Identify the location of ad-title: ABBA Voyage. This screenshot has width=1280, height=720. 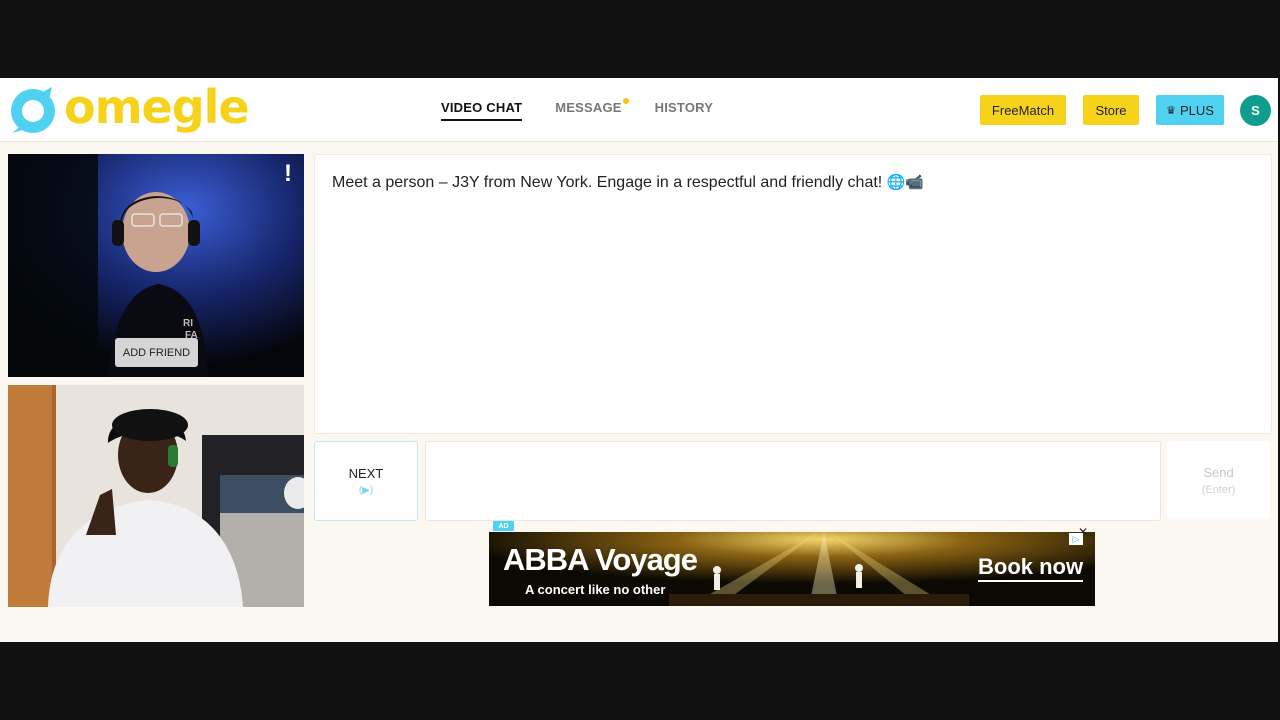
(600, 559).